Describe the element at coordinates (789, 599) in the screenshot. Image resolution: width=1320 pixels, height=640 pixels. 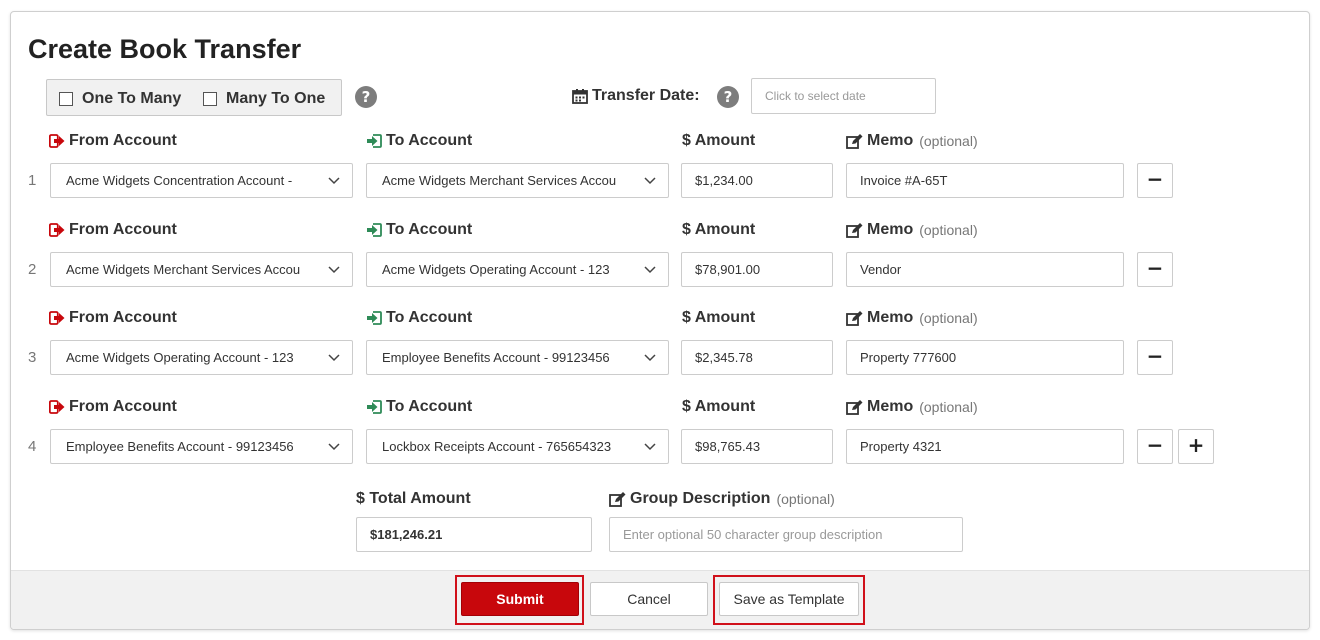
I see `save-as-template-button: Save as Template` at that location.